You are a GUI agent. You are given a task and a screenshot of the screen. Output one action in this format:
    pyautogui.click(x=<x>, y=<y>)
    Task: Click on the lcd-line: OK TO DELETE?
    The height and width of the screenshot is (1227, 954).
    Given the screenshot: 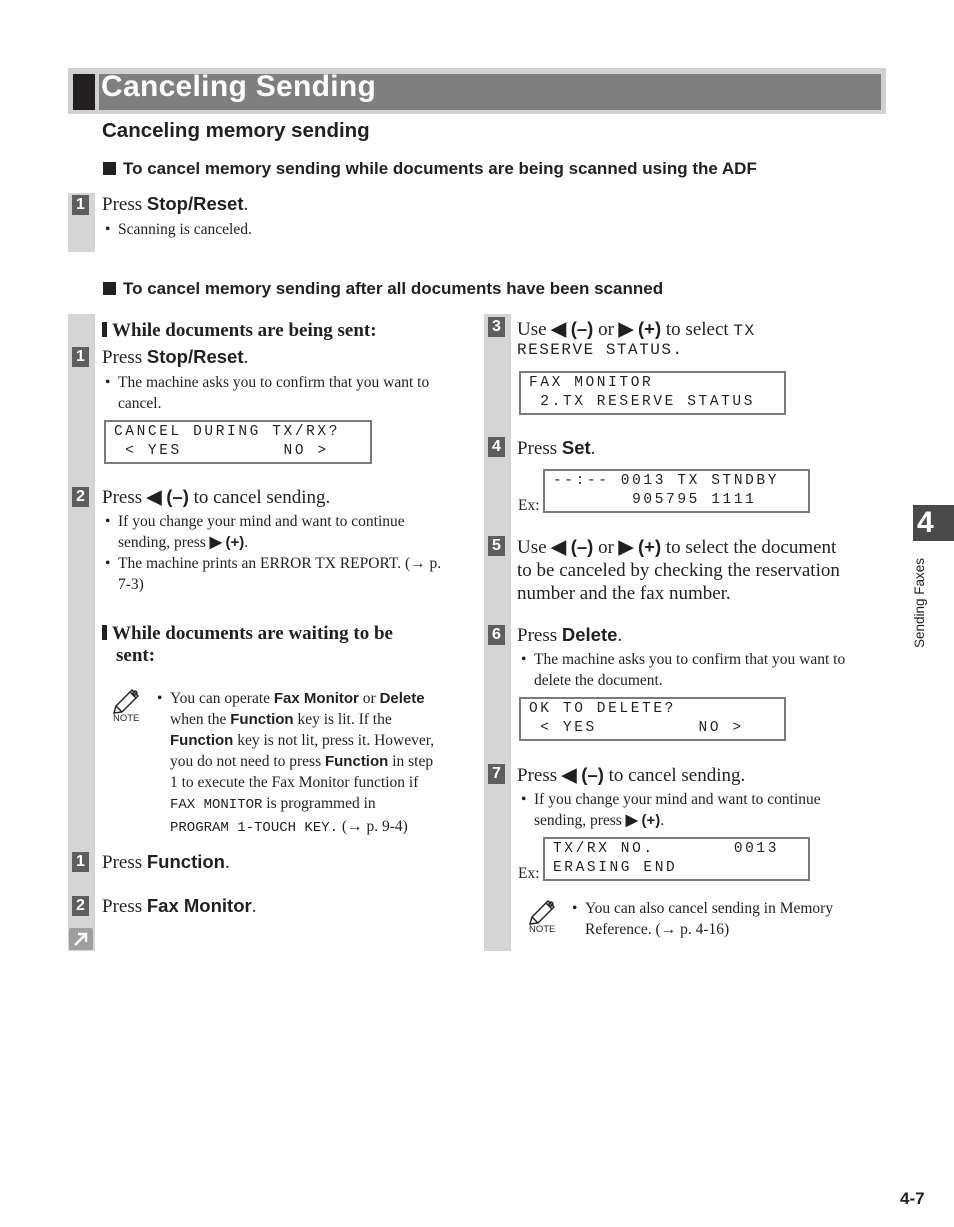 What is the action you would take?
    pyautogui.click(x=602, y=709)
    